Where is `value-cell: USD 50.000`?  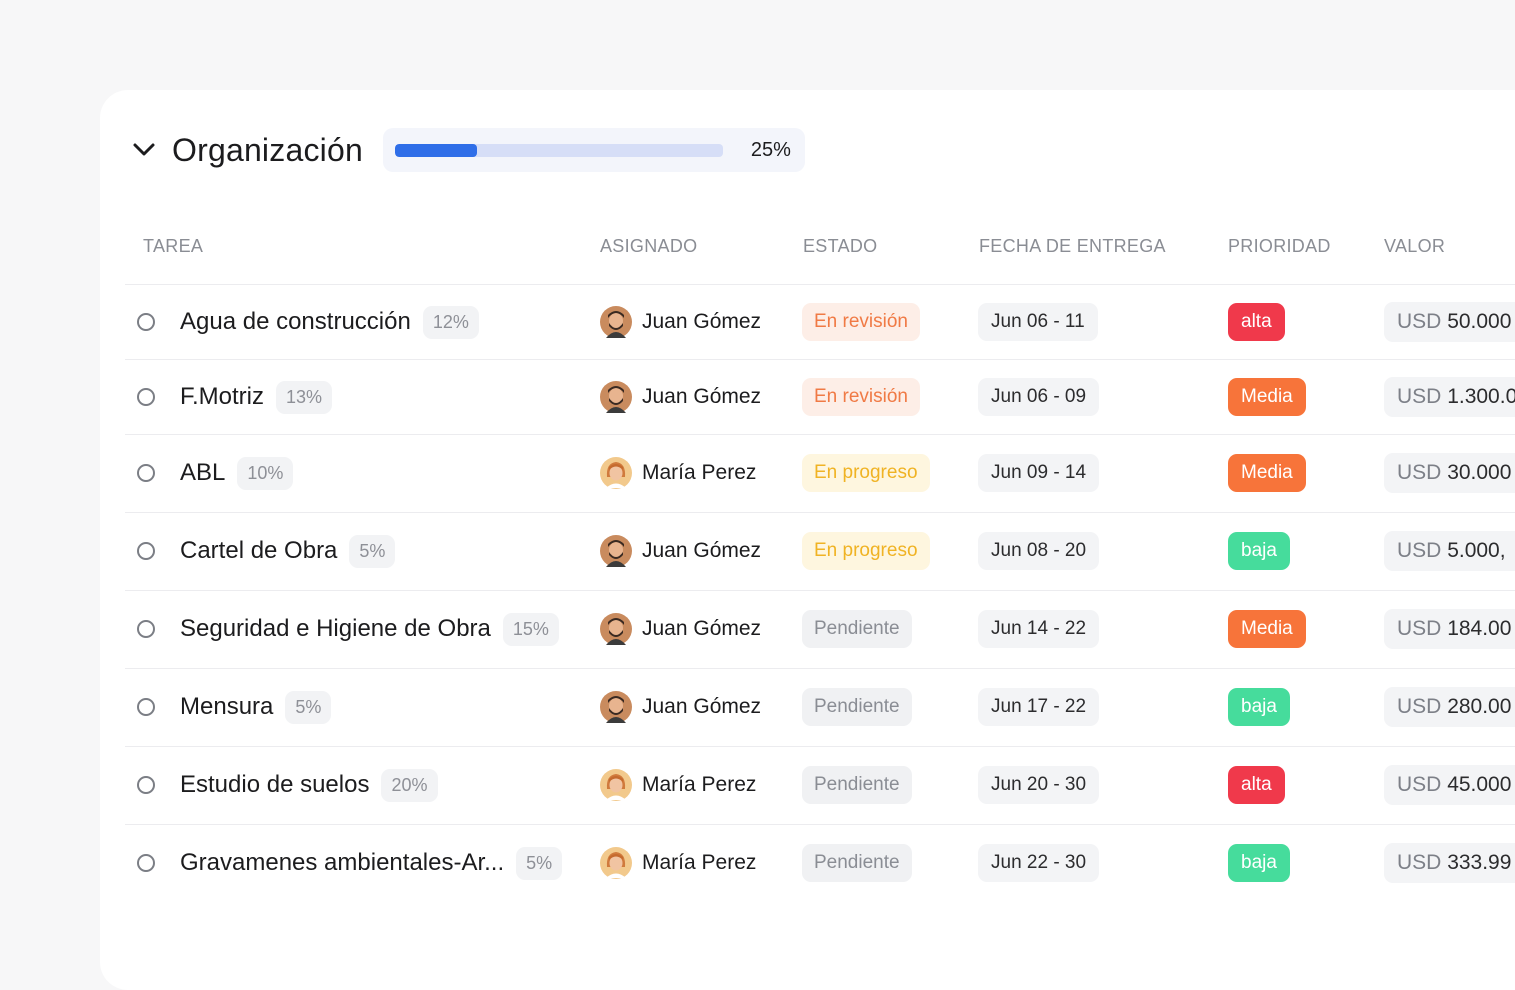
value-cell: USD 50.000 is located at coordinates (1449, 322).